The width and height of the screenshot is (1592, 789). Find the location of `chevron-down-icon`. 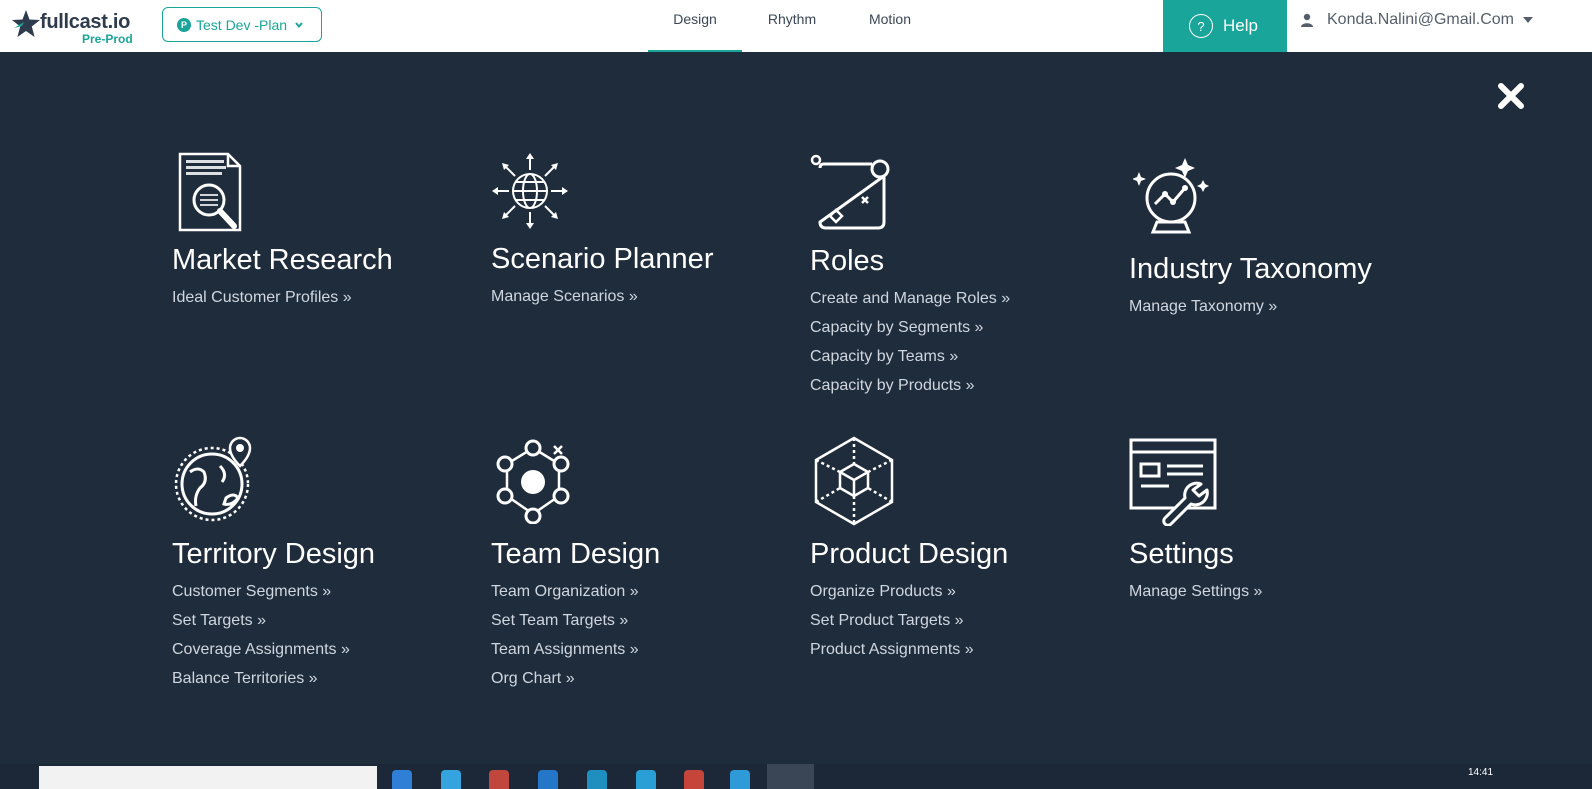

chevron-down-icon is located at coordinates (299, 24).